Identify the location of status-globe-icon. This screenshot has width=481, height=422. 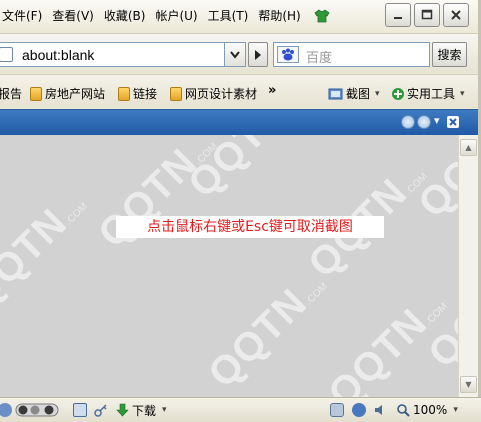
(6, 410).